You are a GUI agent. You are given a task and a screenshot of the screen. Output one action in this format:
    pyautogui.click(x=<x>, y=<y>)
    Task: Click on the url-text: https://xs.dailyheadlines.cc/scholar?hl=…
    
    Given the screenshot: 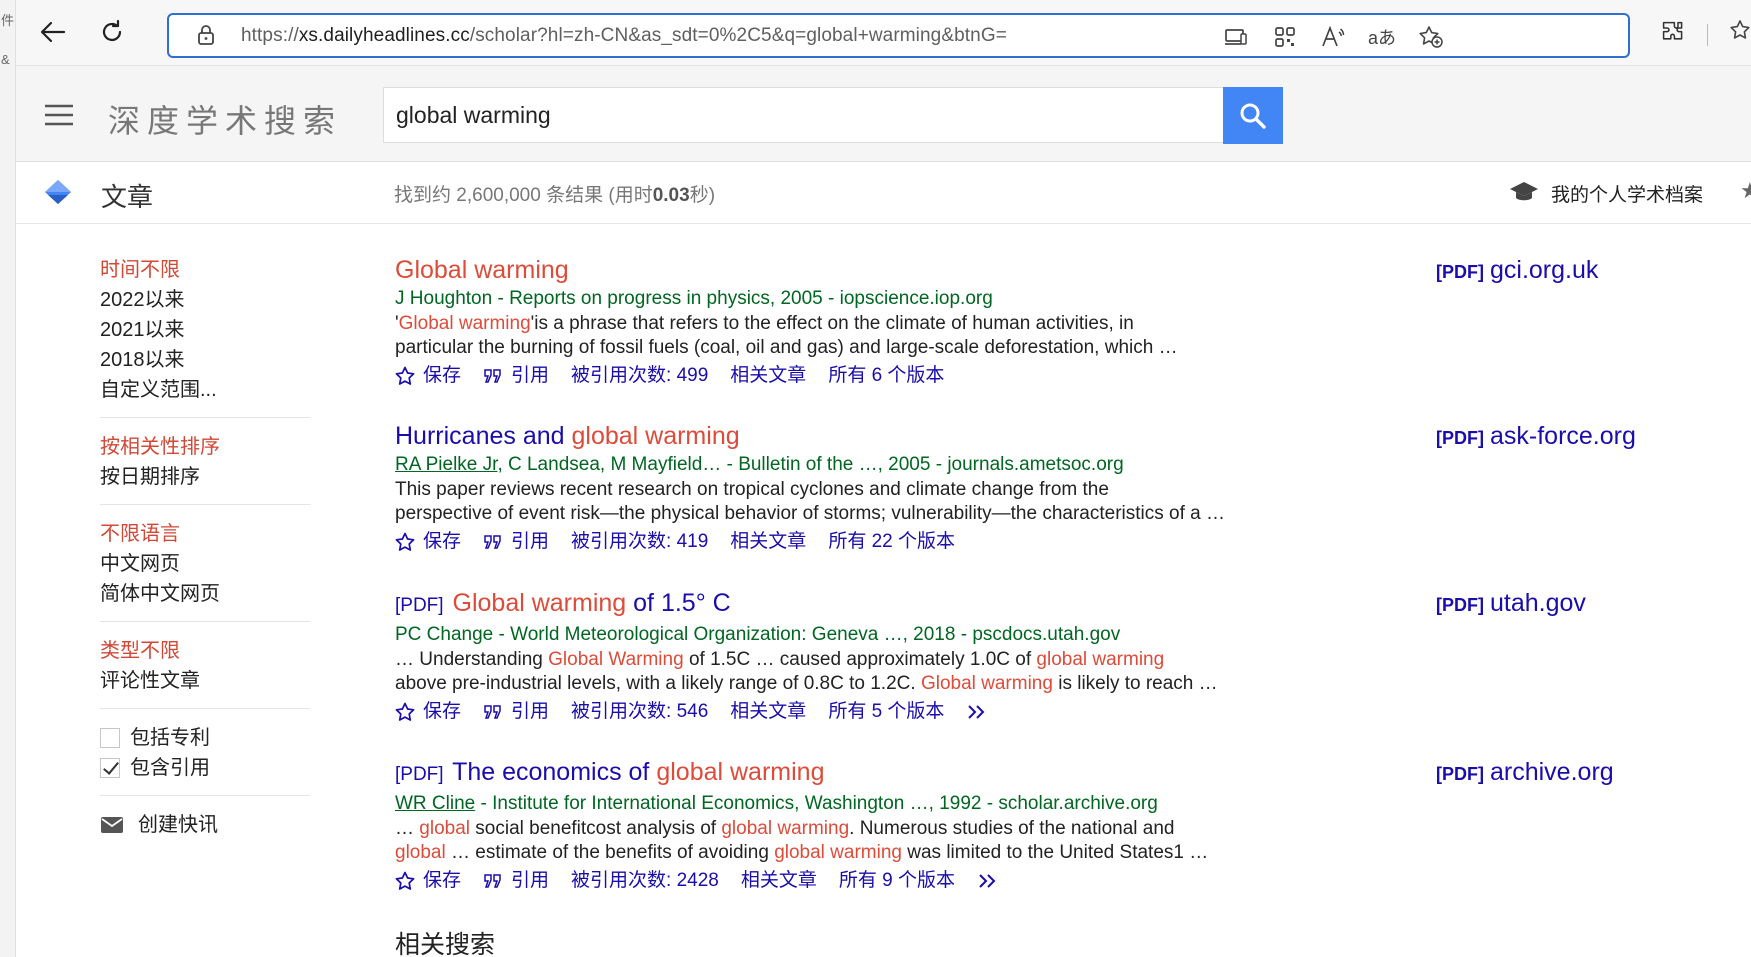 What is the action you would take?
    pyautogui.click(x=624, y=36)
    